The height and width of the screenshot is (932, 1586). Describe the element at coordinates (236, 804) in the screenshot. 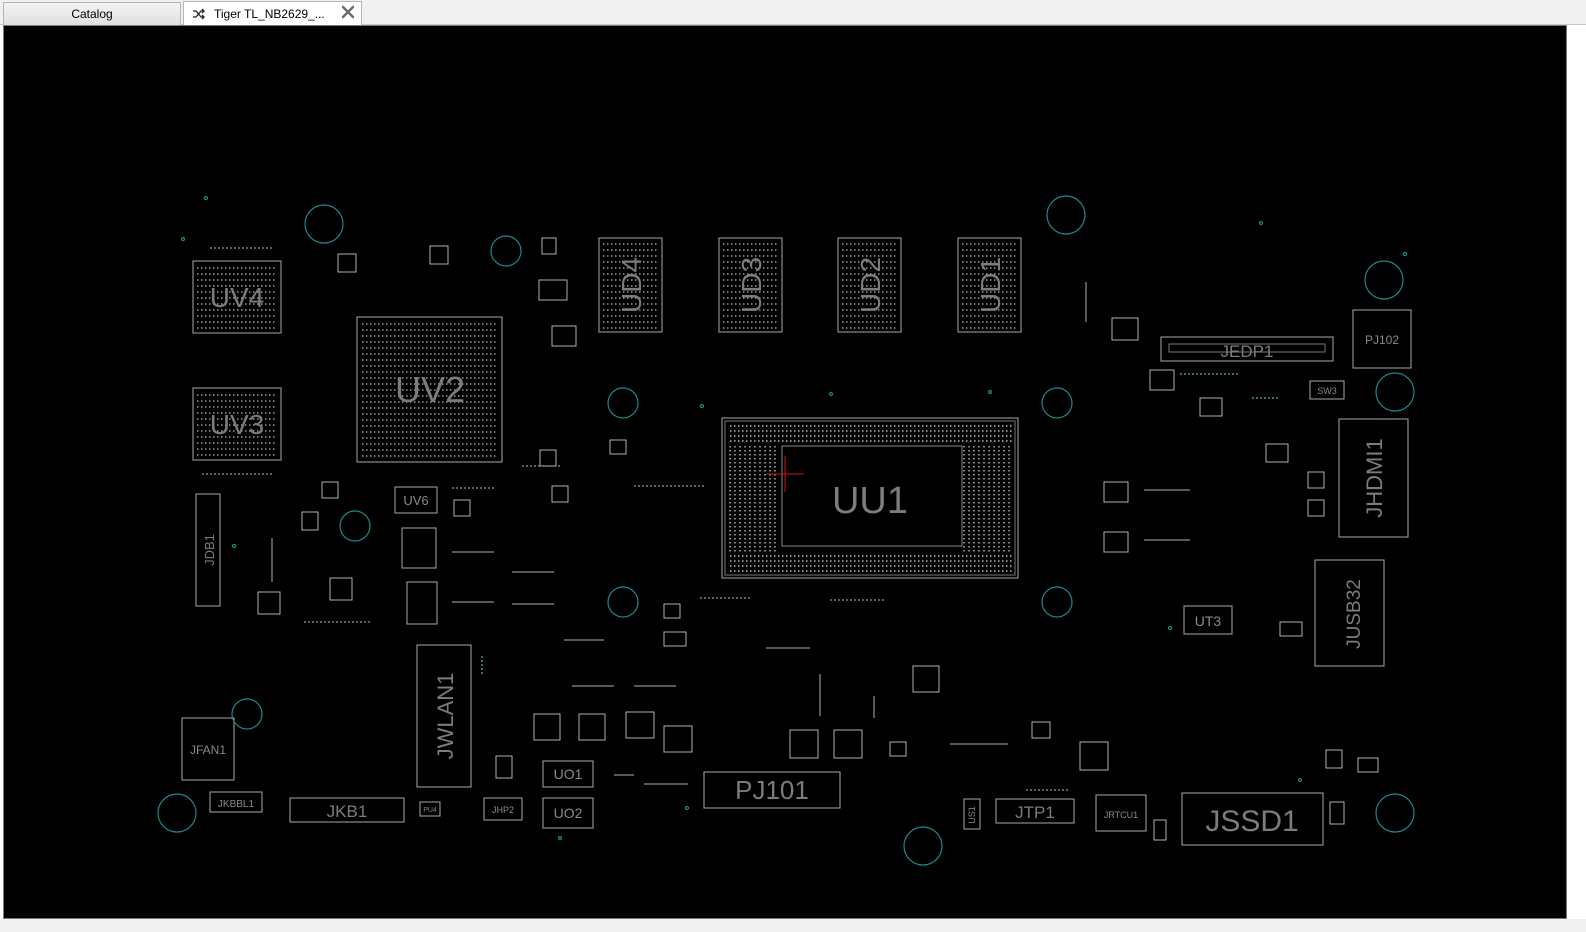

I see `label-jkbbl1: JKBBL1` at that location.